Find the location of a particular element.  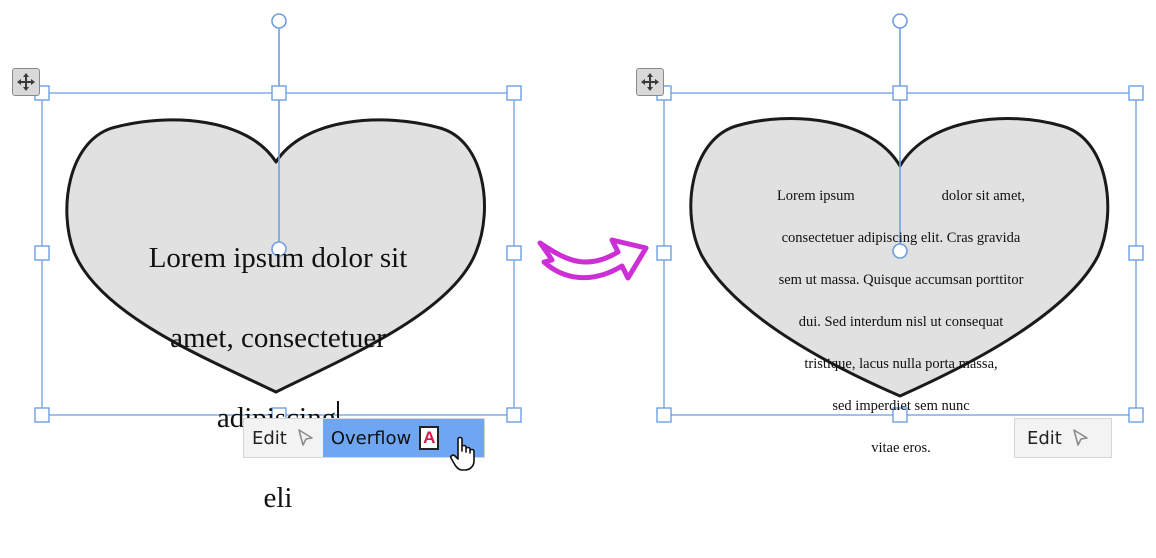

text-line: sem ut massa. Quisque accumsan porttitor is located at coordinates (901, 280).